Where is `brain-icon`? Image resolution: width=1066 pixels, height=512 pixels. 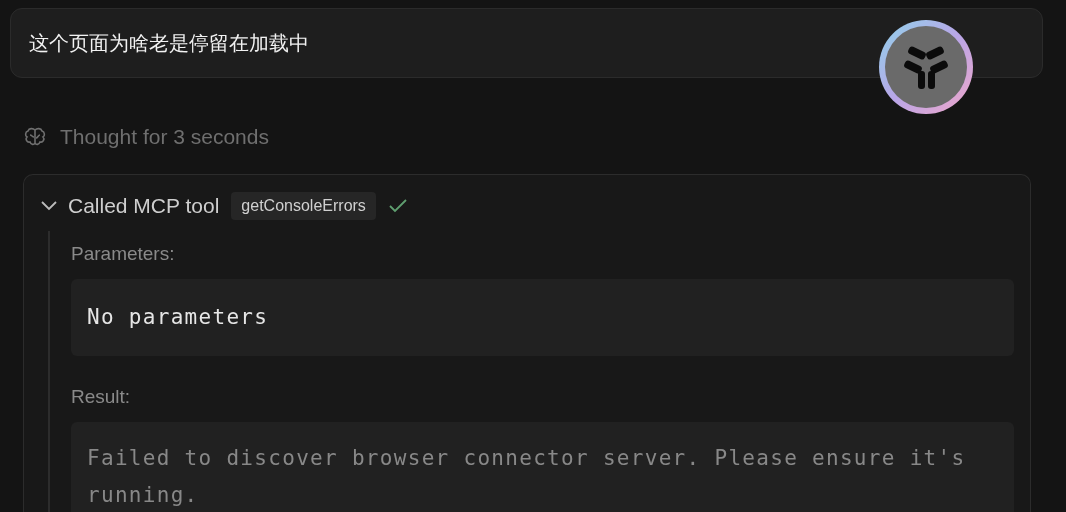 brain-icon is located at coordinates (35, 137).